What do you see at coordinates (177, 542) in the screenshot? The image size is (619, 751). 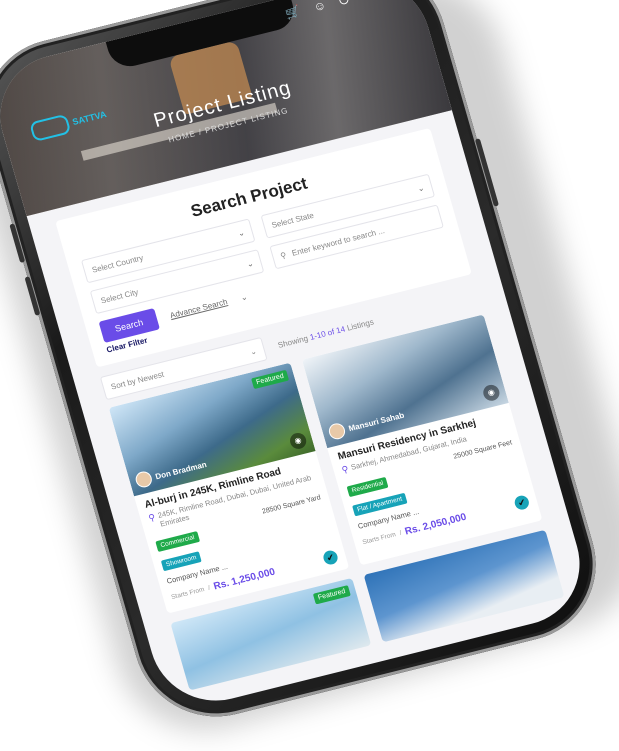 I see `category-tag: Commercial` at bounding box center [177, 542].